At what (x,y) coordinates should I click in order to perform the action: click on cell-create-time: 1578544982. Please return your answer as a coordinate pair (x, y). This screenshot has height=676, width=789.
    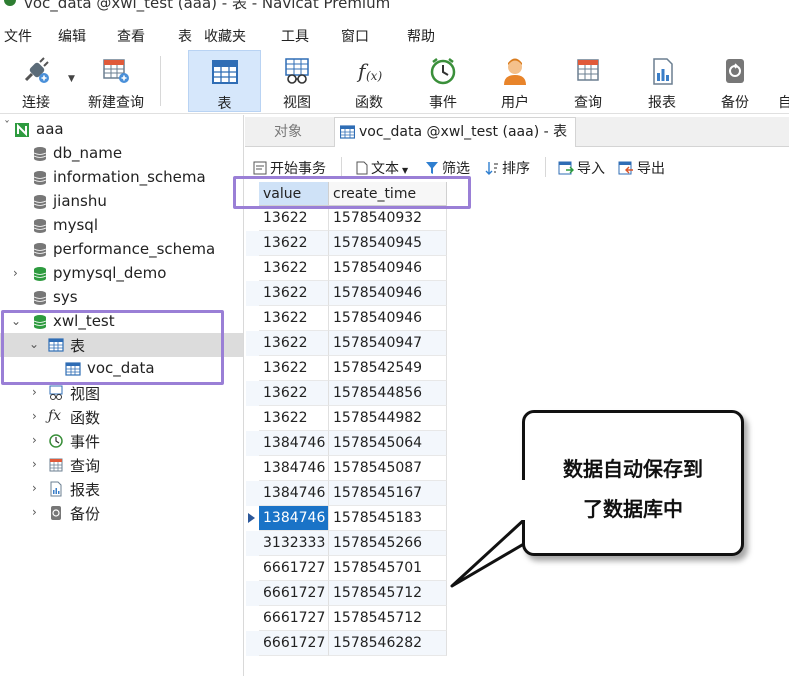
    Looking at the image, I should click on (388, 418).